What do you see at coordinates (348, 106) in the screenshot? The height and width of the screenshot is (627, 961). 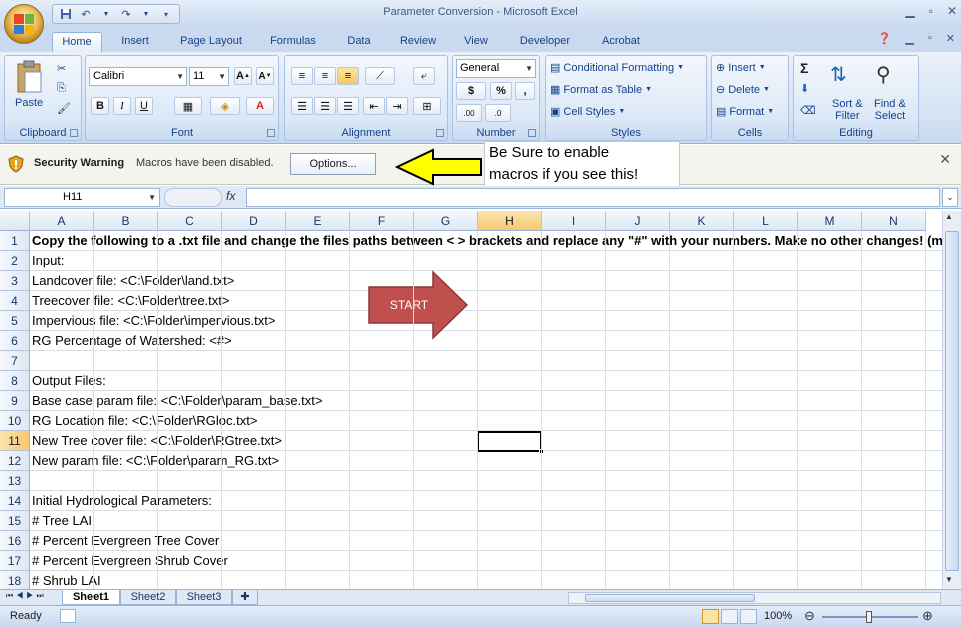 I see `align-right-icon: ☰` at bounding box center [348, 106].